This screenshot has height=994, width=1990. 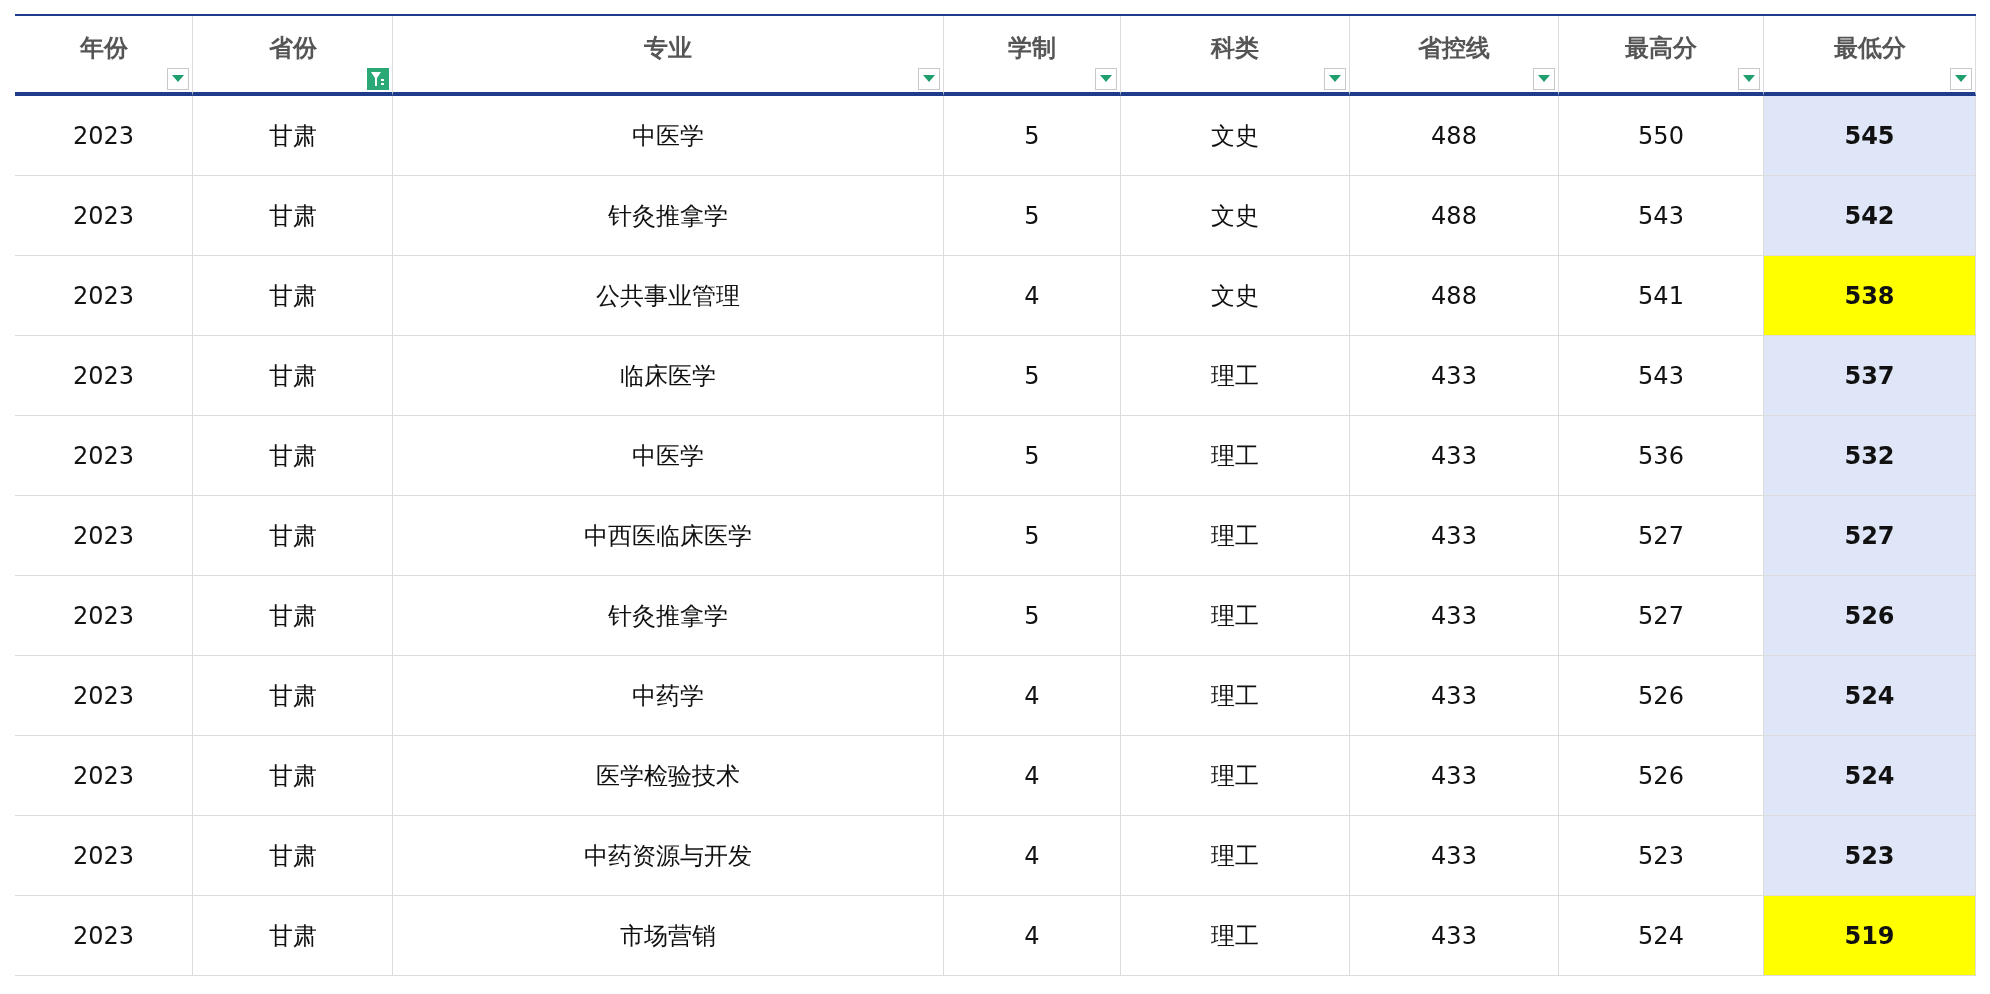 What do you see at coordinates (668, 536) in the screenshot?
I see `table-cell: 中西医临床医学` at bounding box center [668, 536].